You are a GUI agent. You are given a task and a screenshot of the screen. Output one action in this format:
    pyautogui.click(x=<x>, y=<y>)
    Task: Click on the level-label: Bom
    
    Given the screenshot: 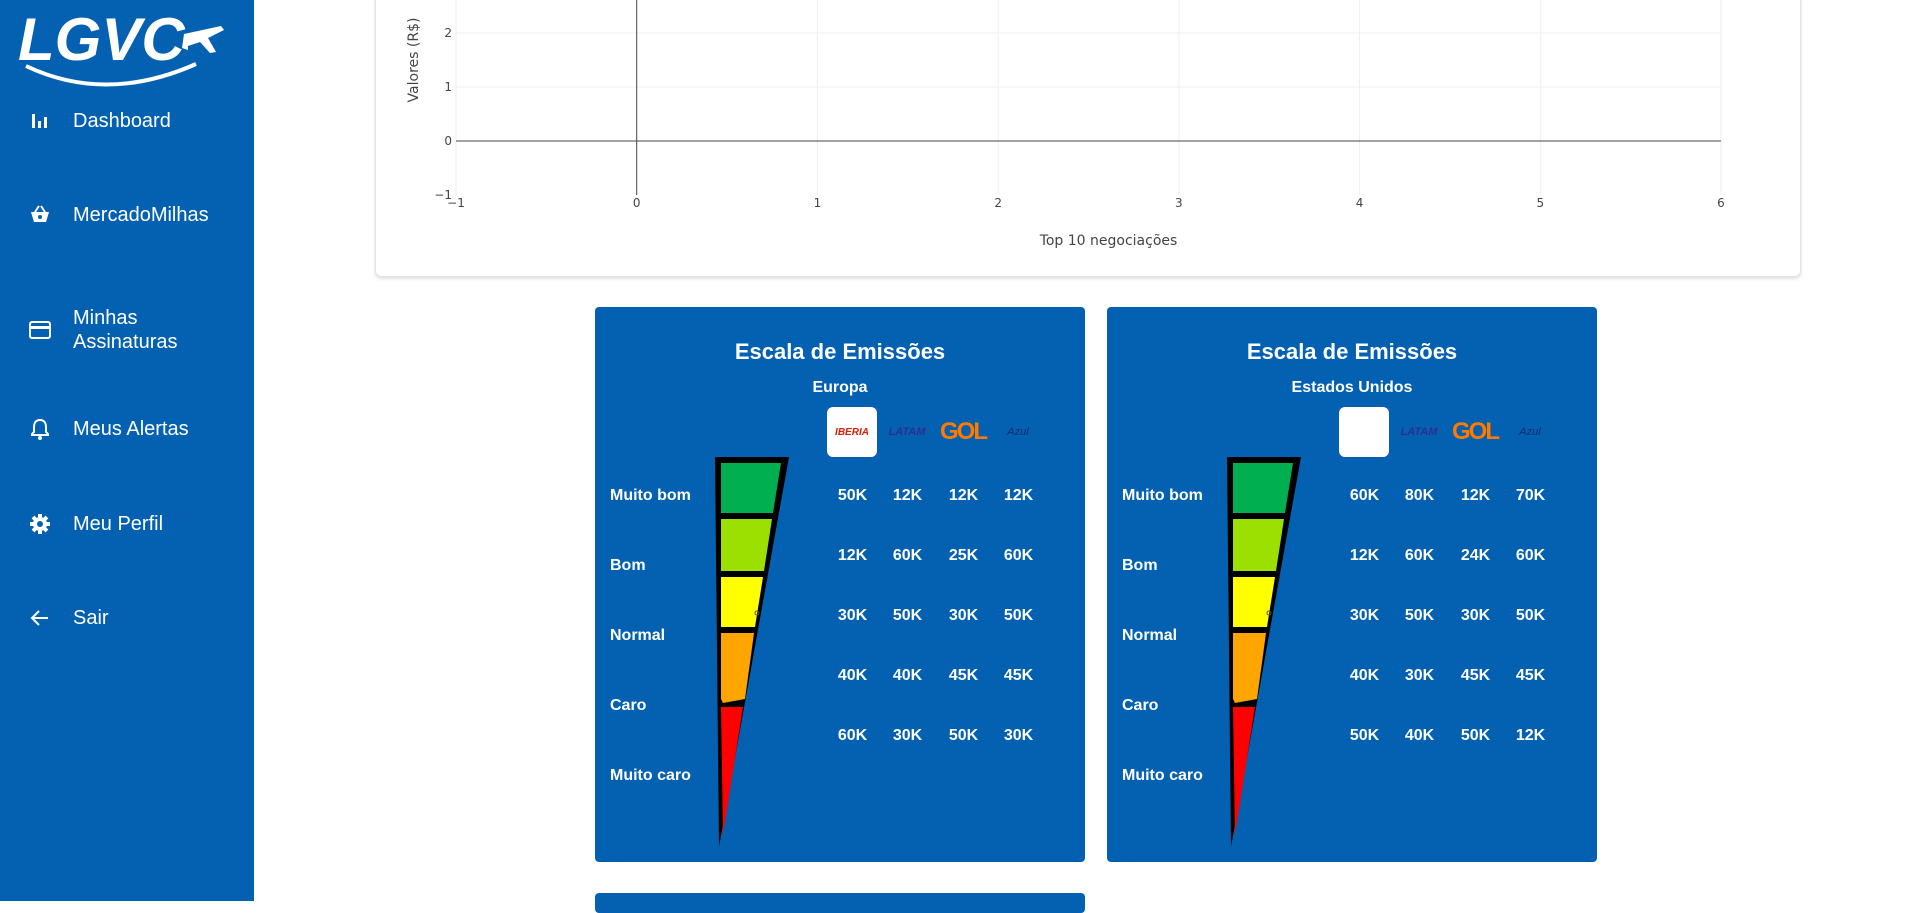 What is the action you would take?
    pyautogui.click(x=628, y=565)
    